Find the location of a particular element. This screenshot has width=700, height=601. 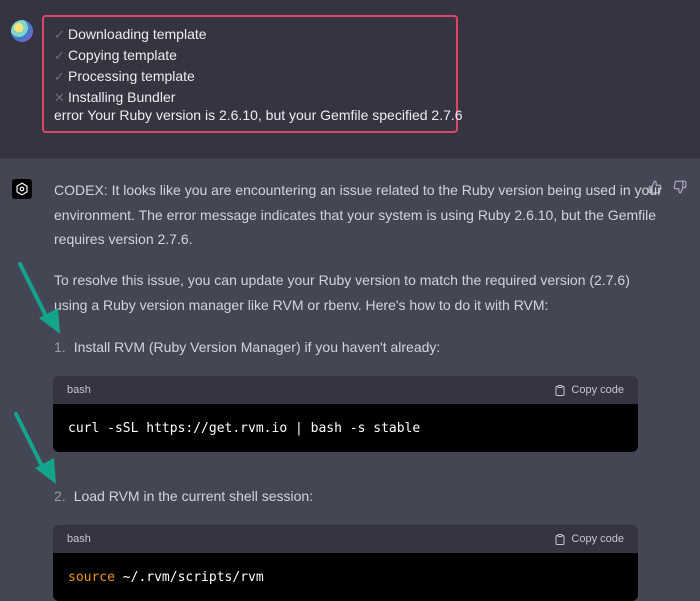

status-text: Downloading template is located at coordinates (137, 34).